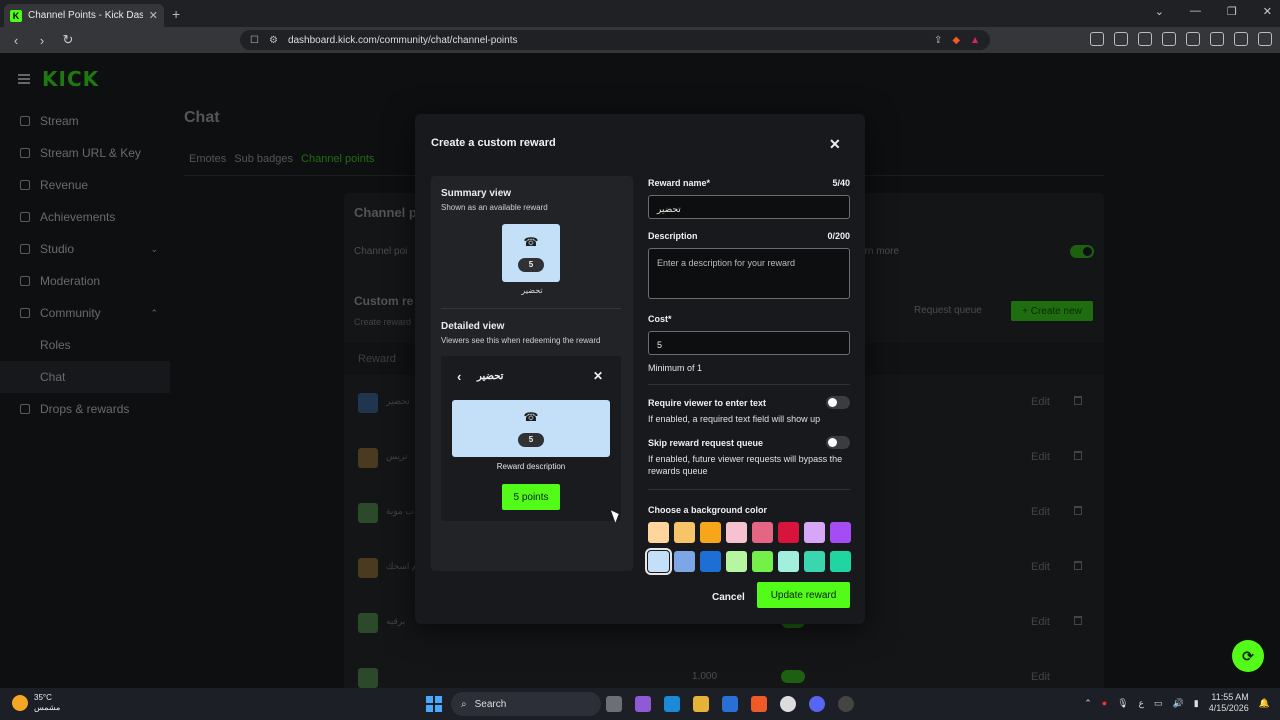 The height and width of the screenshot is (720, 1280). Describe the element at coordinates (85, 409) in the screenshot. I see `sidebar-item-drops-rewards: Drops & rewards` at that location.